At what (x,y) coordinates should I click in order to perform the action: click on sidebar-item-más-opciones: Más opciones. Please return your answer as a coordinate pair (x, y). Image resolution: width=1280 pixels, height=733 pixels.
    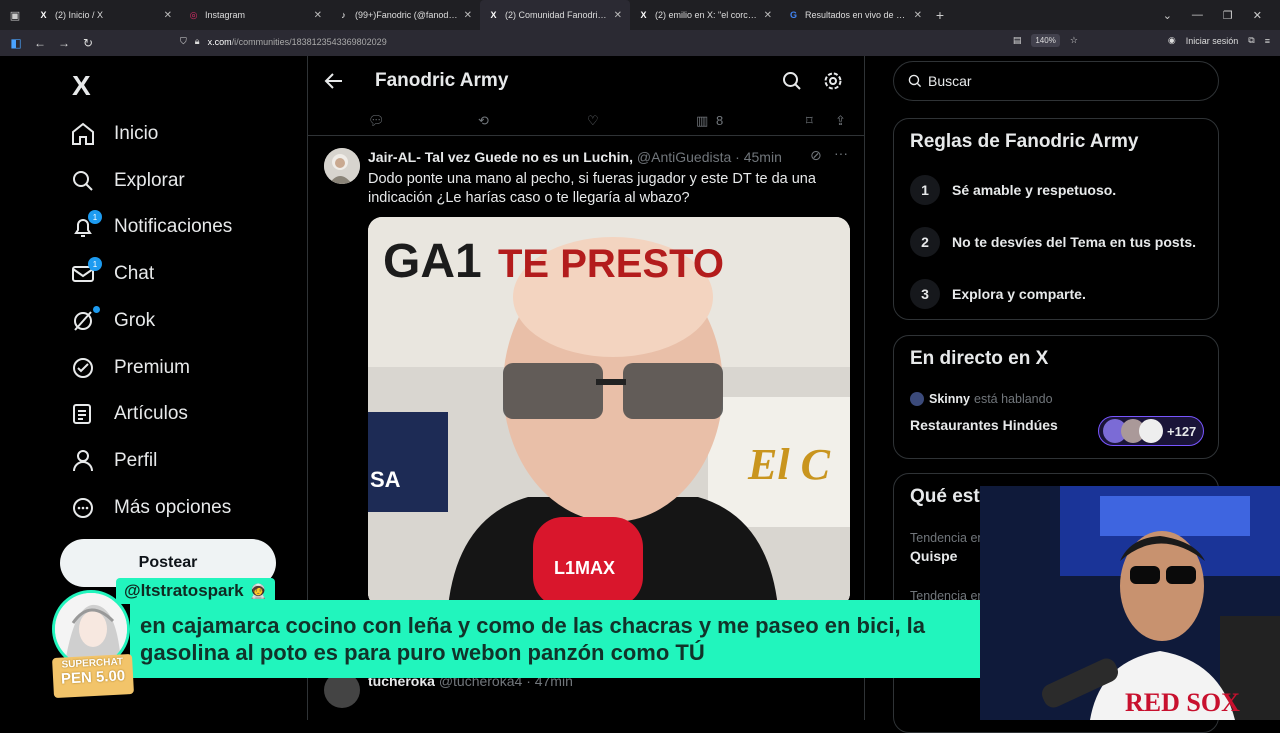
    Looking at the image, I should click on (150, 508).